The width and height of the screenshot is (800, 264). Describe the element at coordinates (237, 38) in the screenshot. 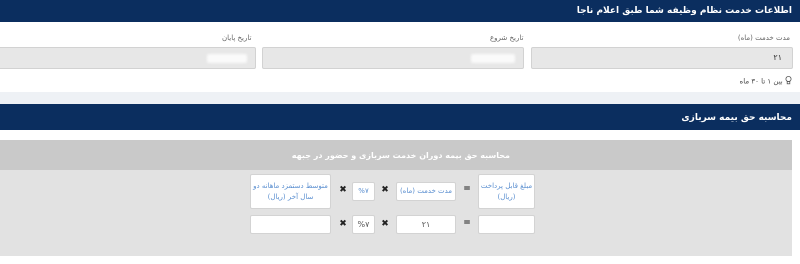

I see `end-date-label: تاریخ پایان` at that location.